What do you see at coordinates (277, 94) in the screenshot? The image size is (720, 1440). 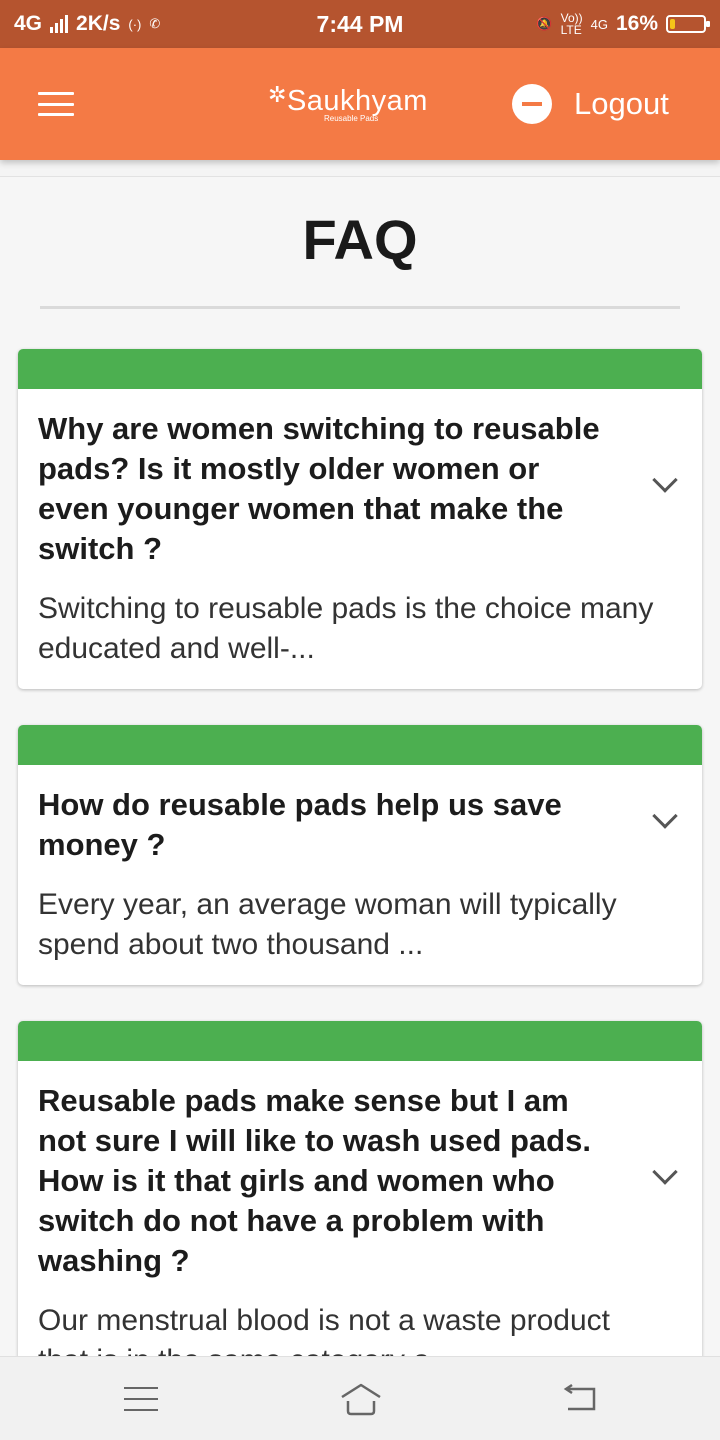 I see `logo-star-icon: ✲` at bounding box center [277, 94].